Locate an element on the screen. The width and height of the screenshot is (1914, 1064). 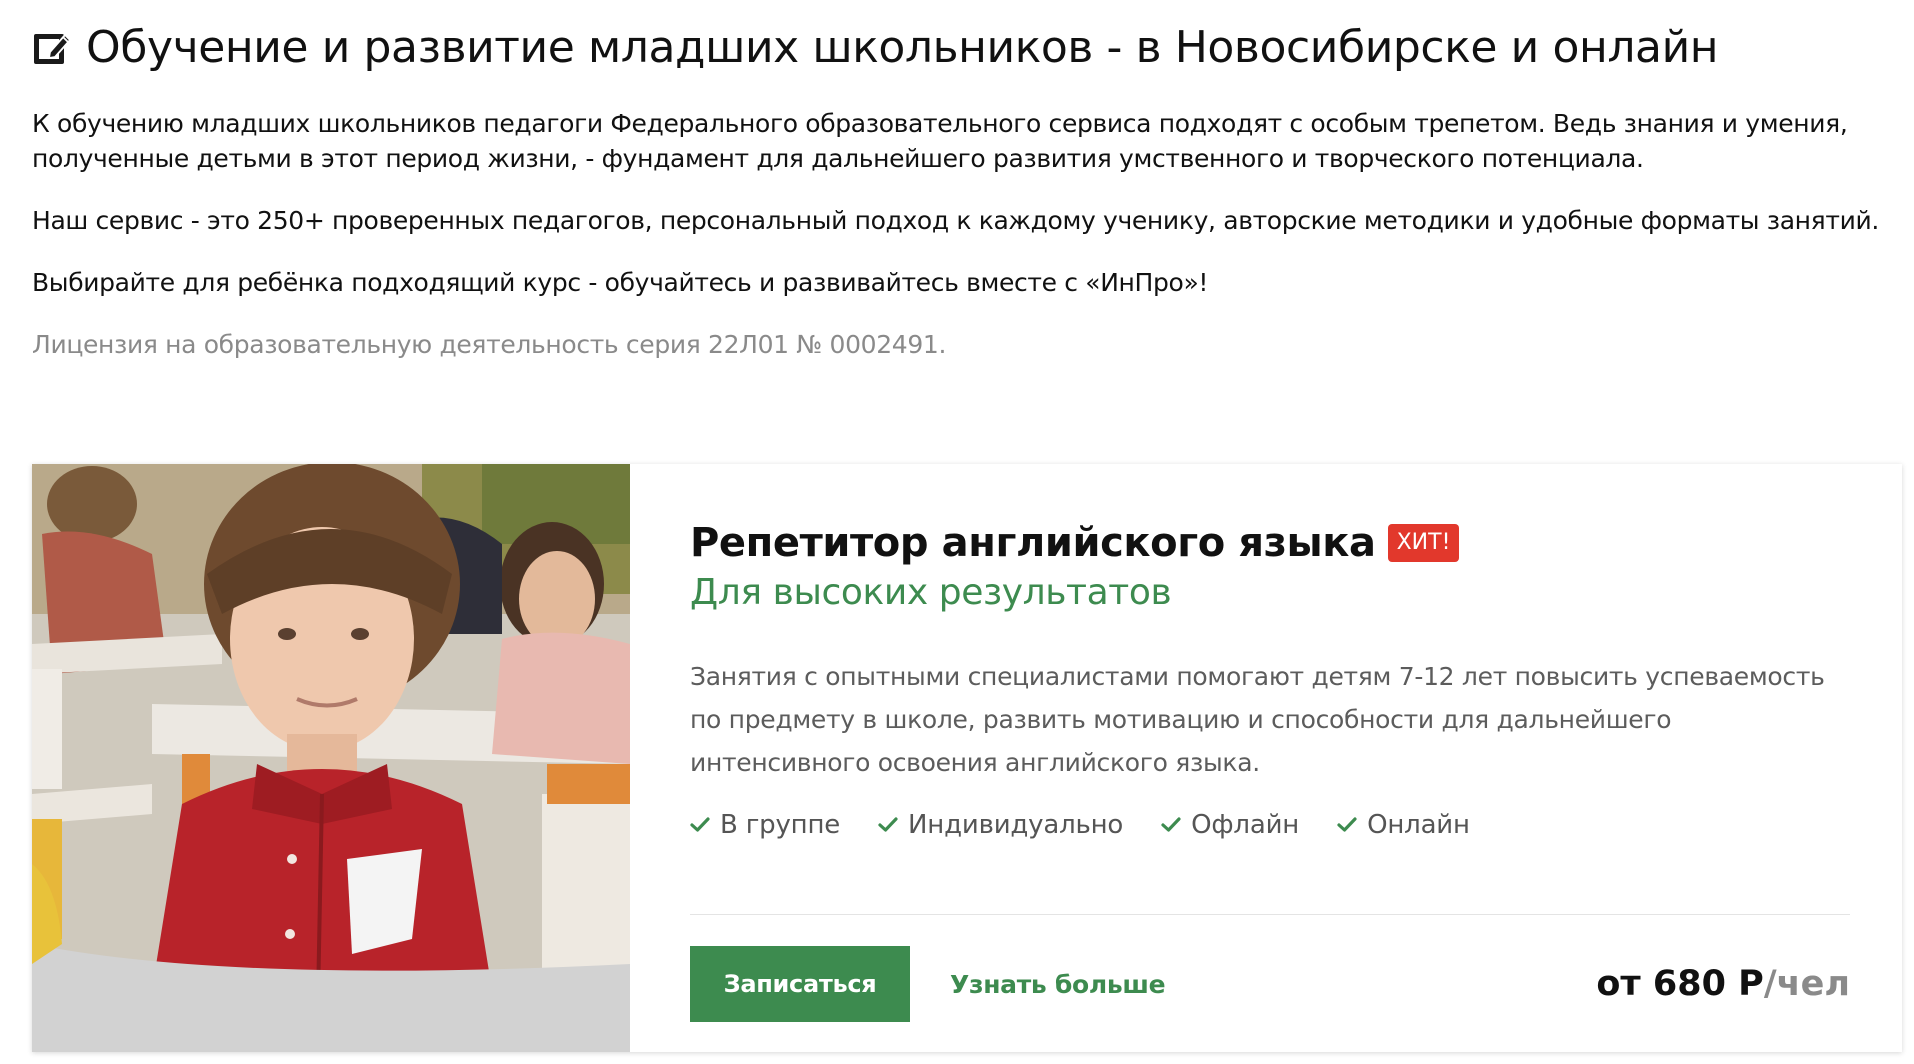
format-label: Индивидуально is located at coordinates (1016, 825).